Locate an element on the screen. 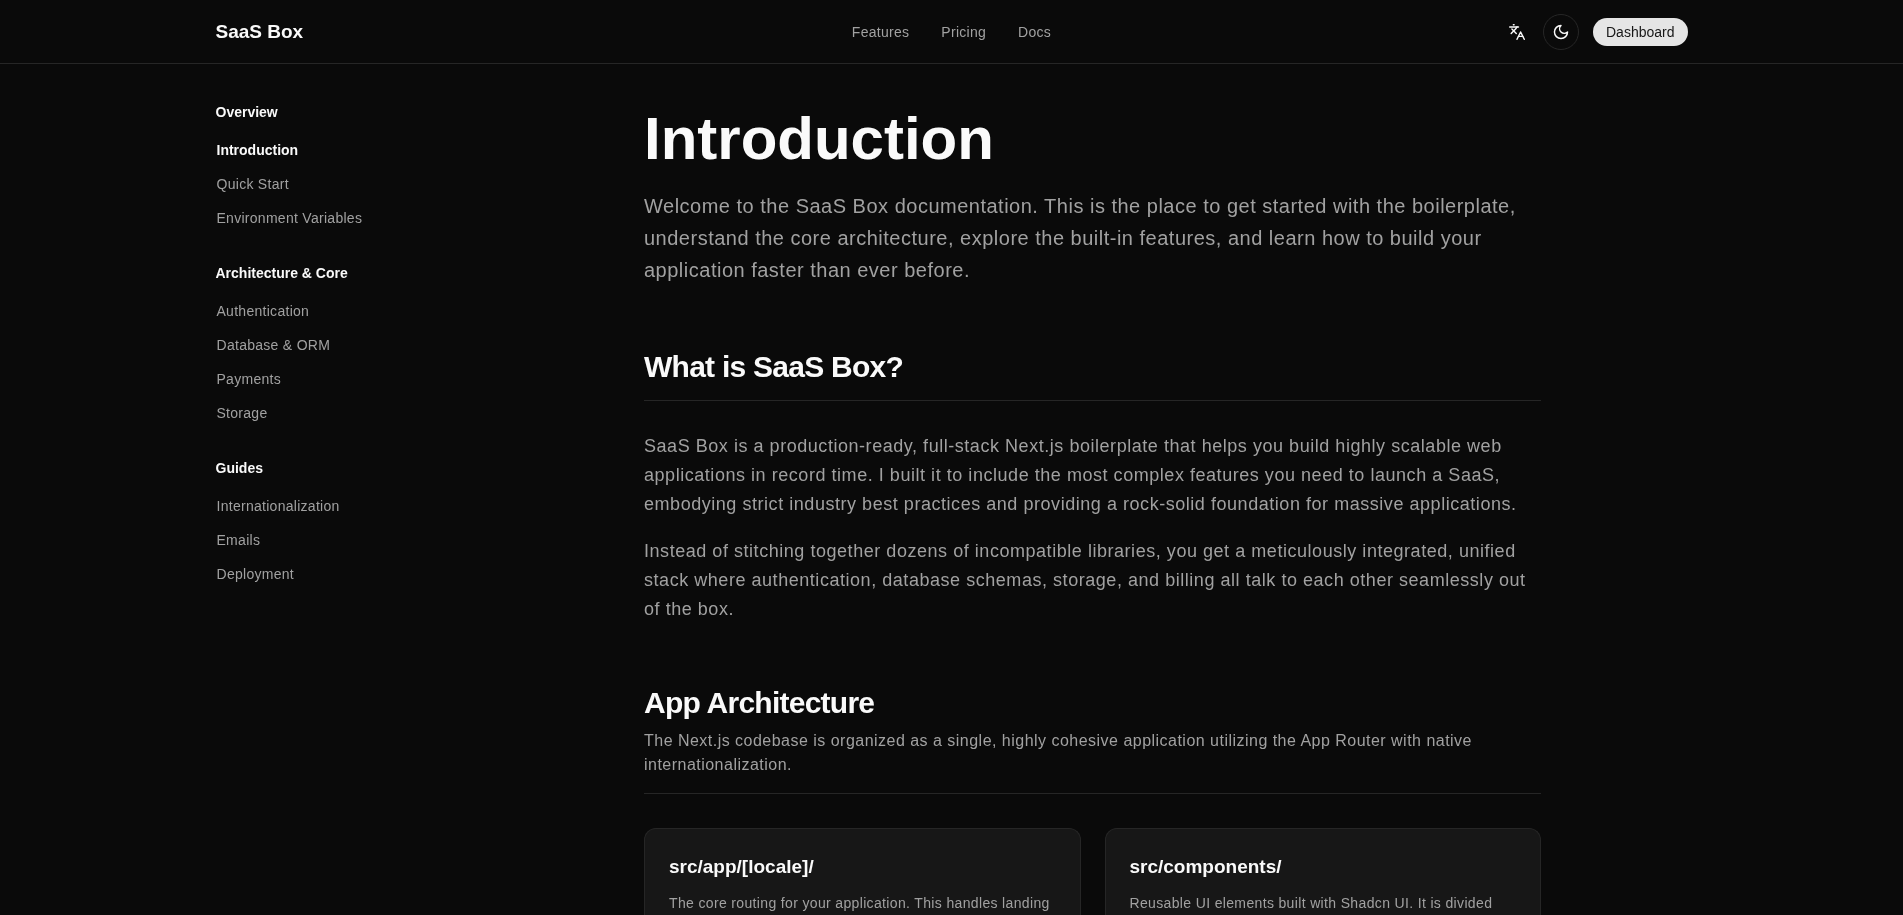 The width and height of the screenshot is (1903, 915). page-title: Introduction is located at coordinates (819, 139).